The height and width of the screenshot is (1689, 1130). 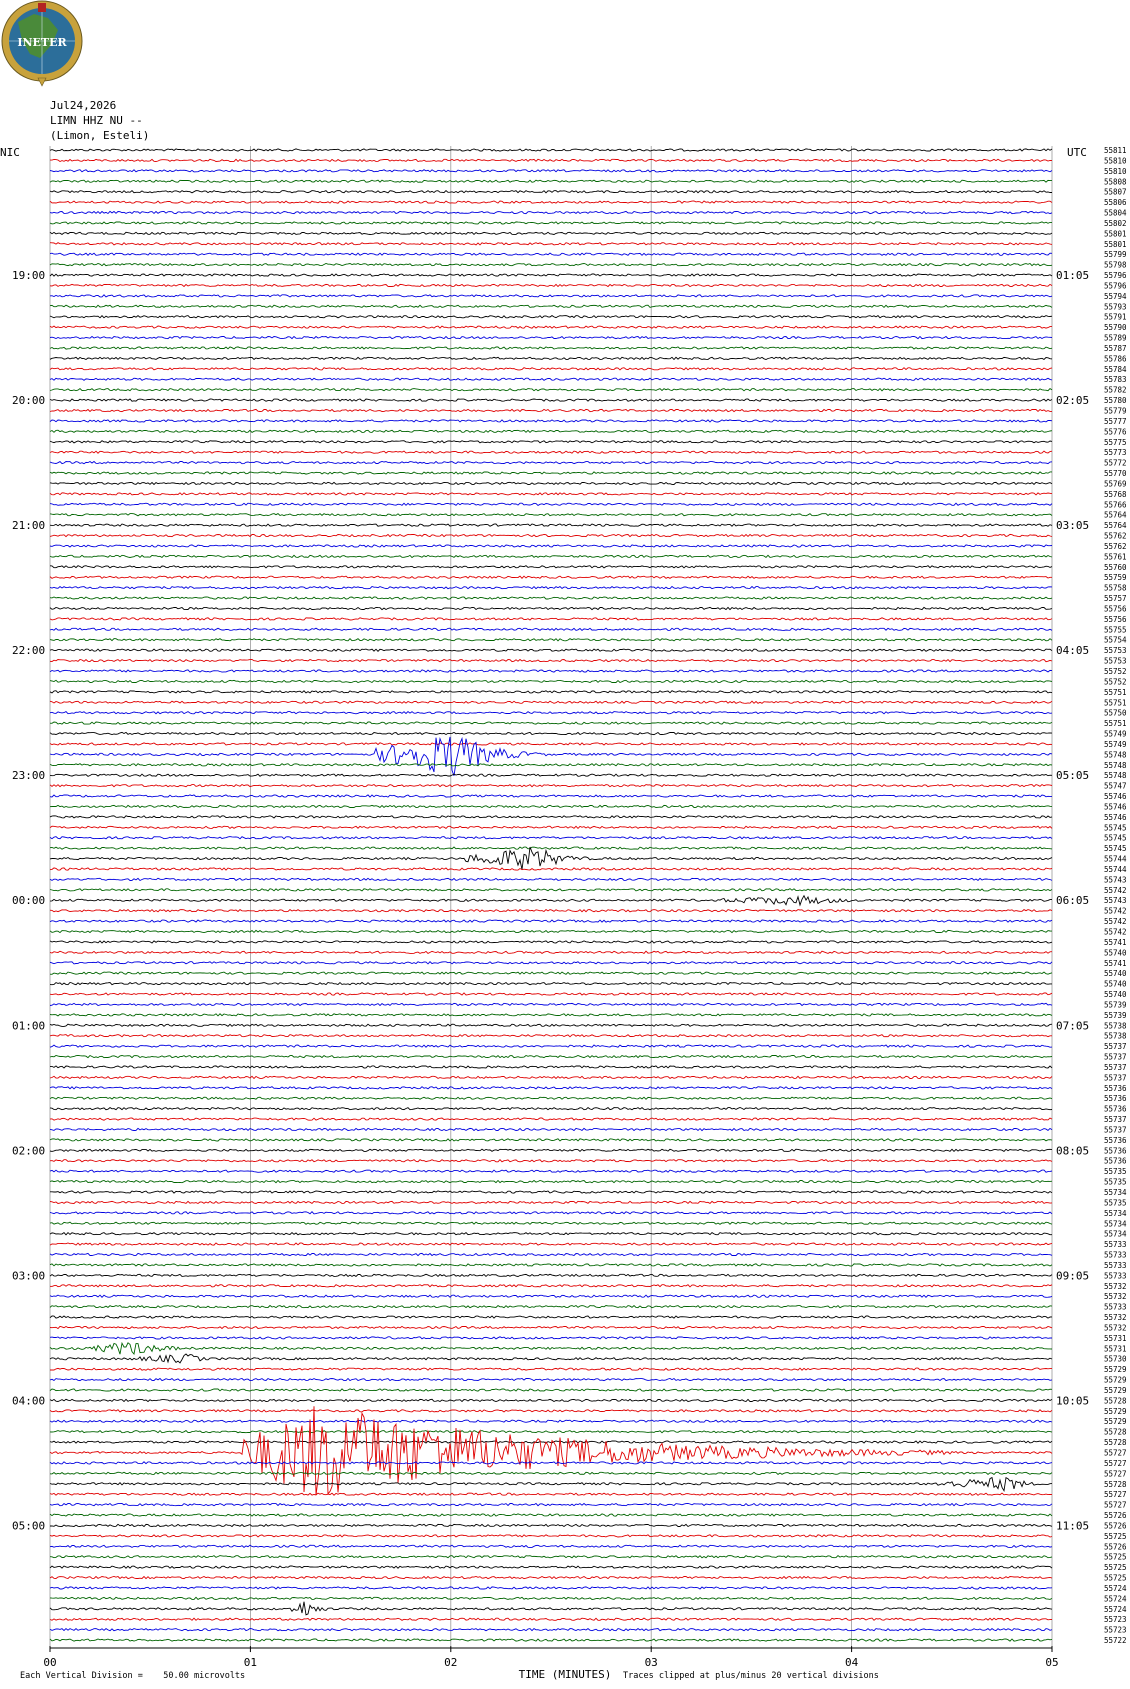 I want to click on right-hour-label: 11:05, so click(x=1072, y=1525).